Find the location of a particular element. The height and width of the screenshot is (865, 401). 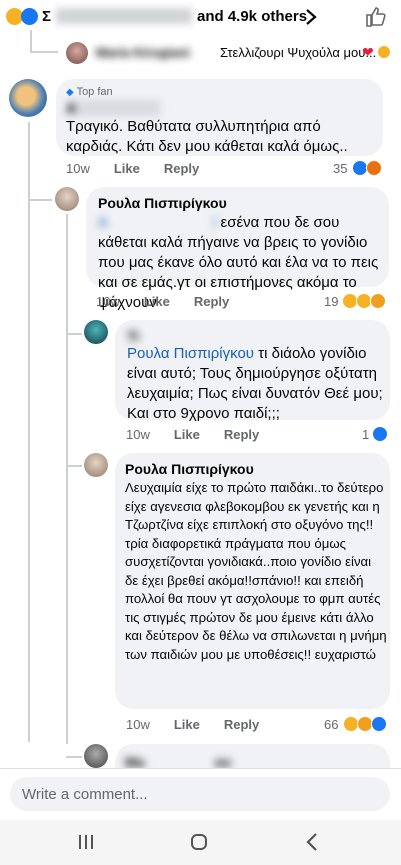

care-reaction-icon is located at coordinates (378, 301).